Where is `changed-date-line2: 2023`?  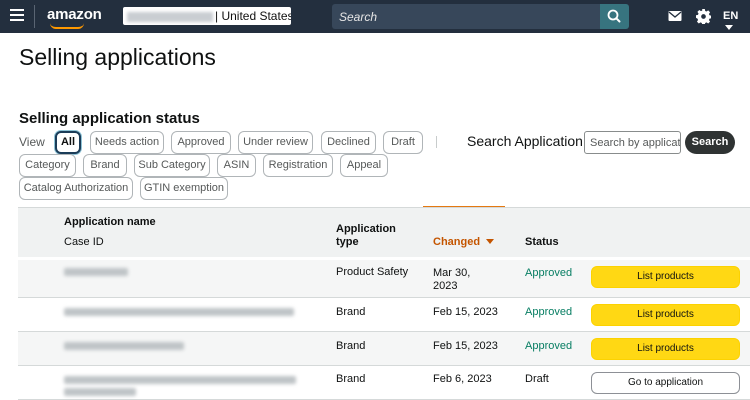
changed-date-line2: 2023 is located at coordinates (445, 286).